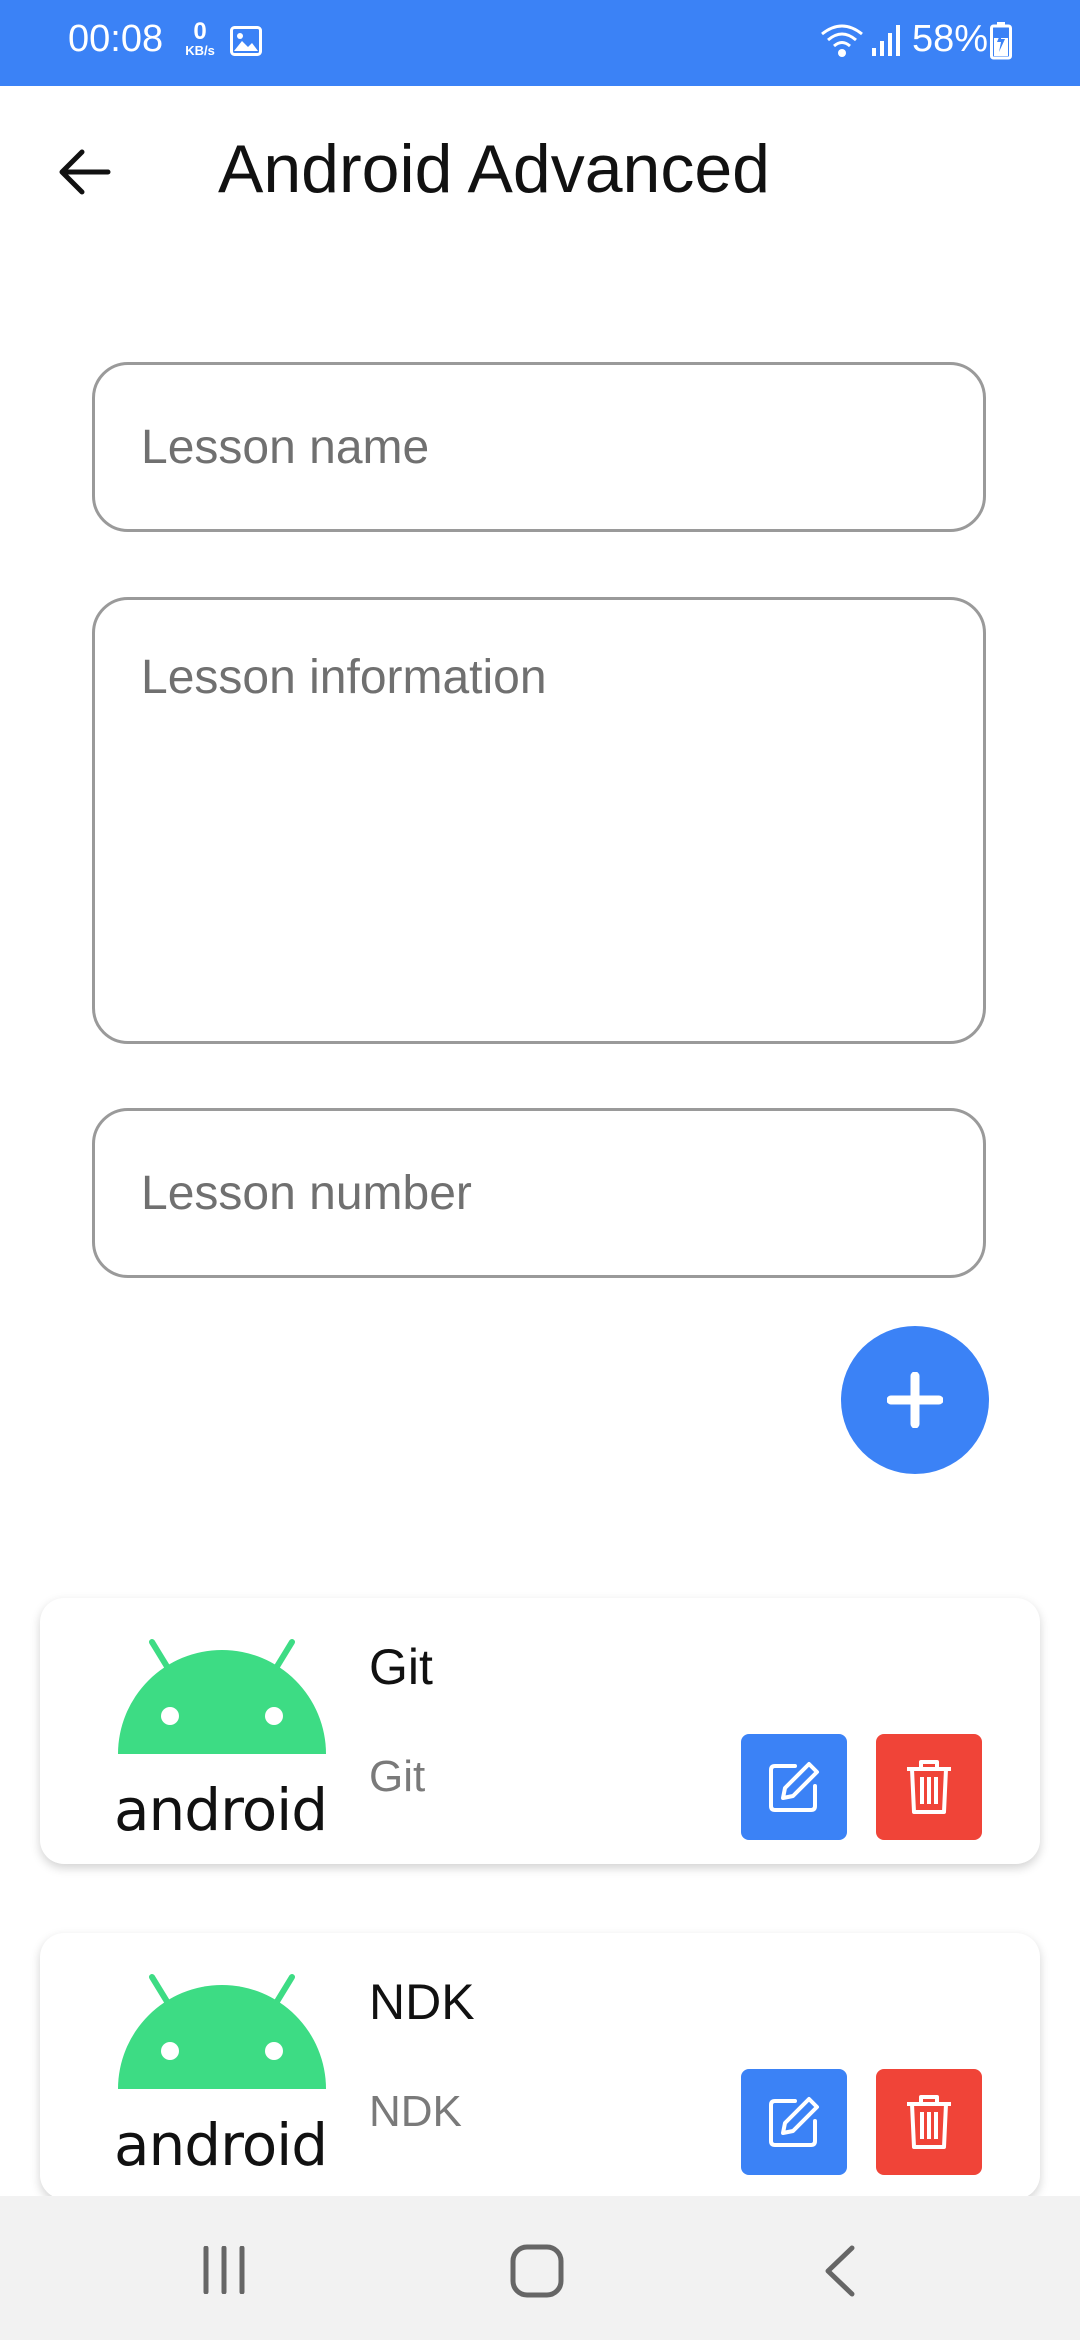 Image resolution: width=1080 pixels, height=2340 pixels. What do you see at coordinates (401, 1667) in the screenshot?
I see `lesson-title: Git` at bounding box center [401, 1667].